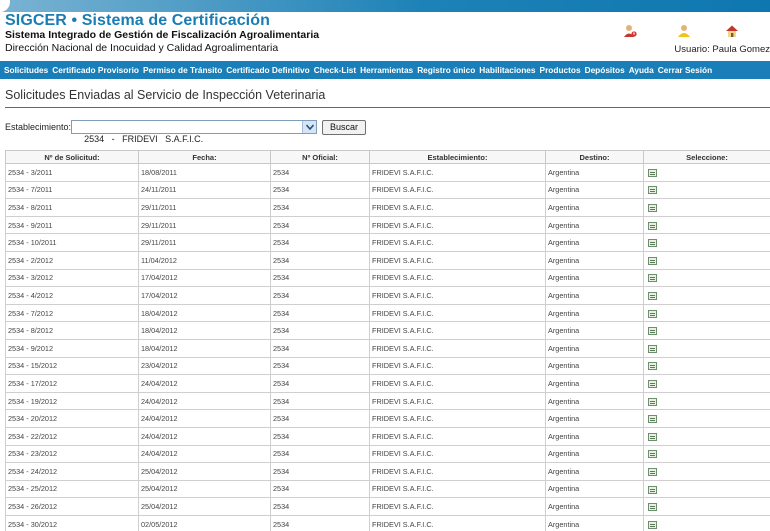  What do you see at coordinates (685, 70) in the screenshot?
I see `nav-cerrar-sesion: Cerrar Sesión` at bounding box center [685, 70].